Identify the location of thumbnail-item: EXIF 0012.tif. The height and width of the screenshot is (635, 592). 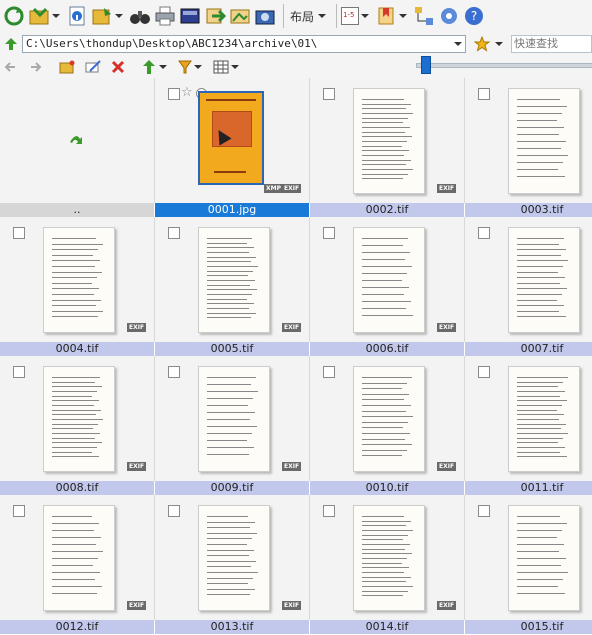
(77, 564).